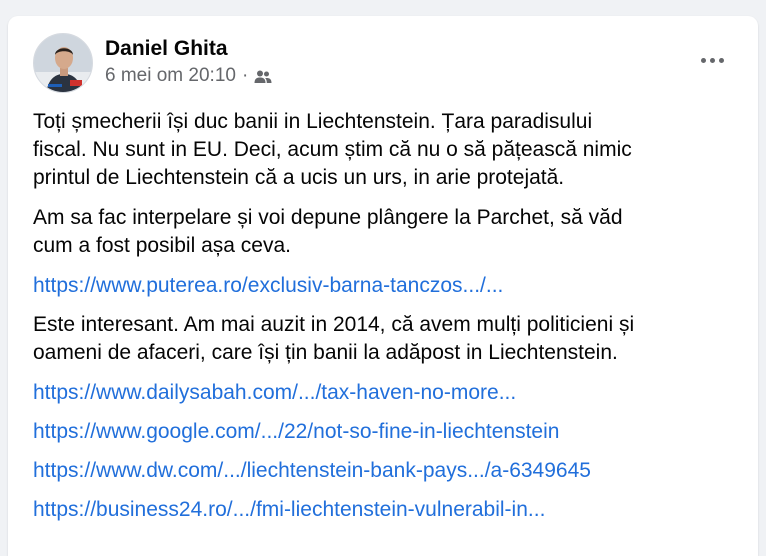  What do you see at coordinates (263, 77) in the screenshot?
I see `friends-icon` at bounding box center [263, 77].